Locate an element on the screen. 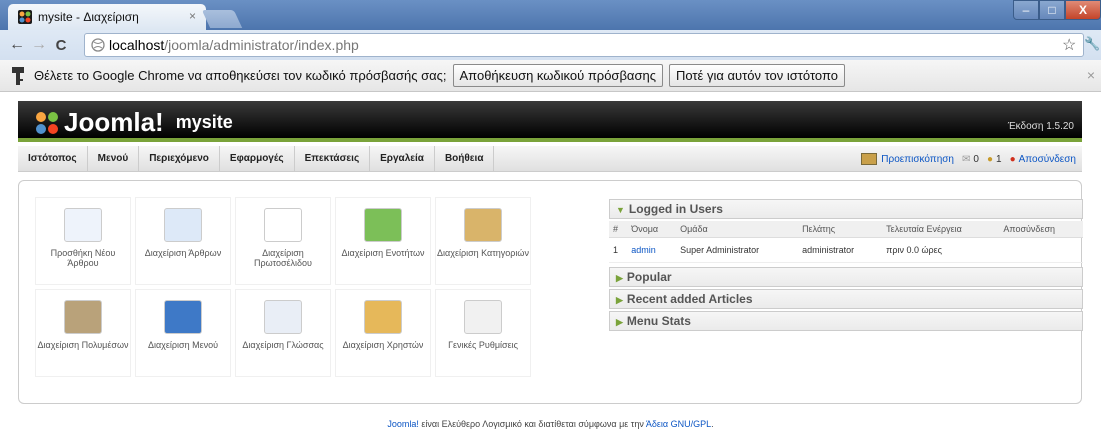 The height and width of the screenshot is (432, 1101). user-manager-icon is located at coordinates (383, 317).